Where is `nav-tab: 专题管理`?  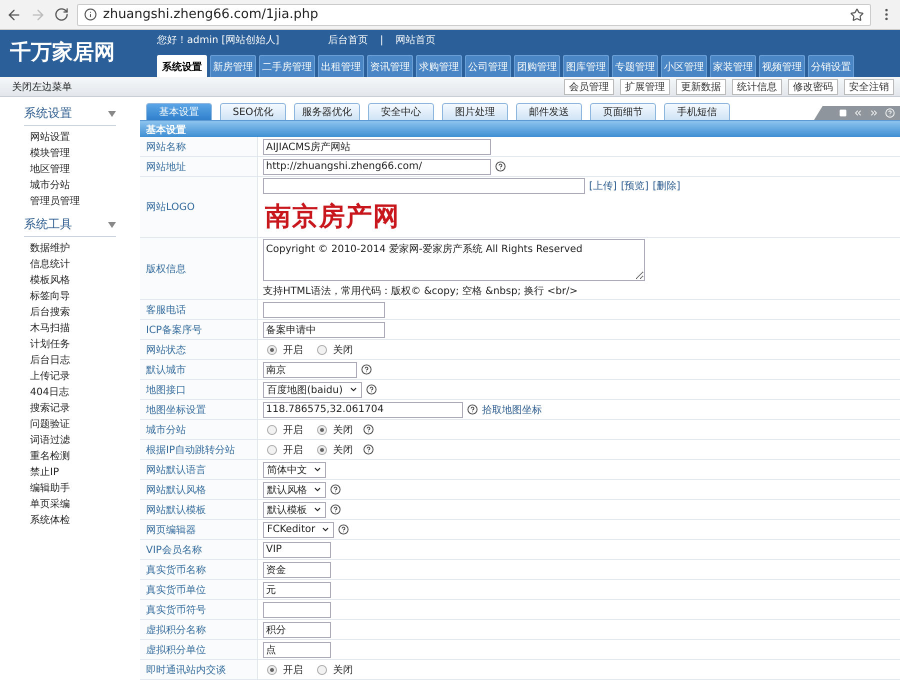 nav-tab: 专题管理 is located at coordinates (635, 66).